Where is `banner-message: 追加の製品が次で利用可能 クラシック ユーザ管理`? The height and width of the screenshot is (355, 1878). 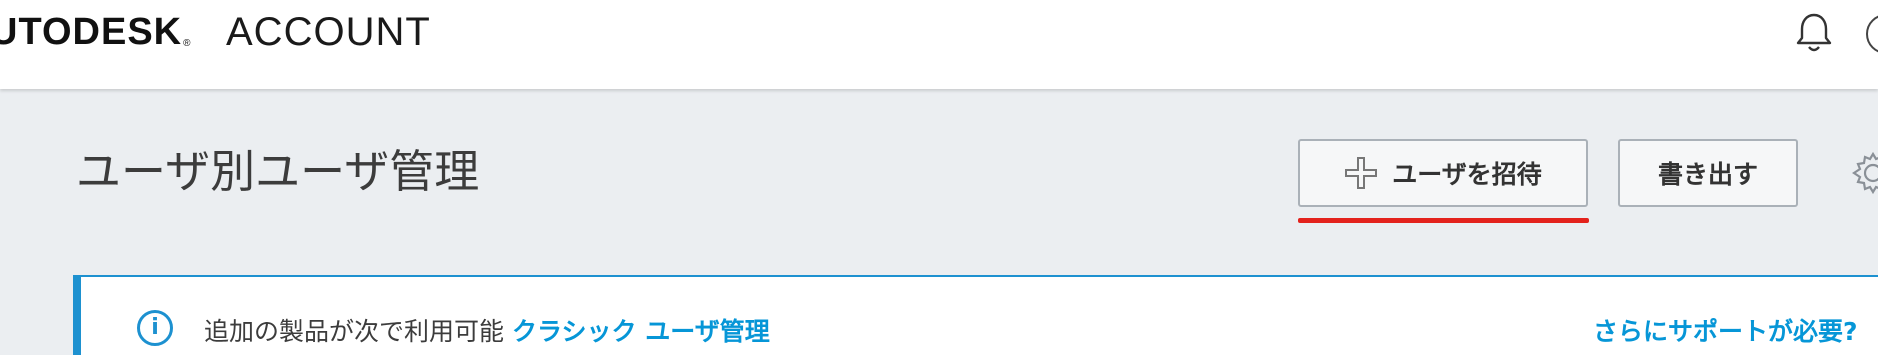 banner-message: 追加の製品が次で利用可能 クラシック ユーザ管理 is located at coordinates (487, 330).